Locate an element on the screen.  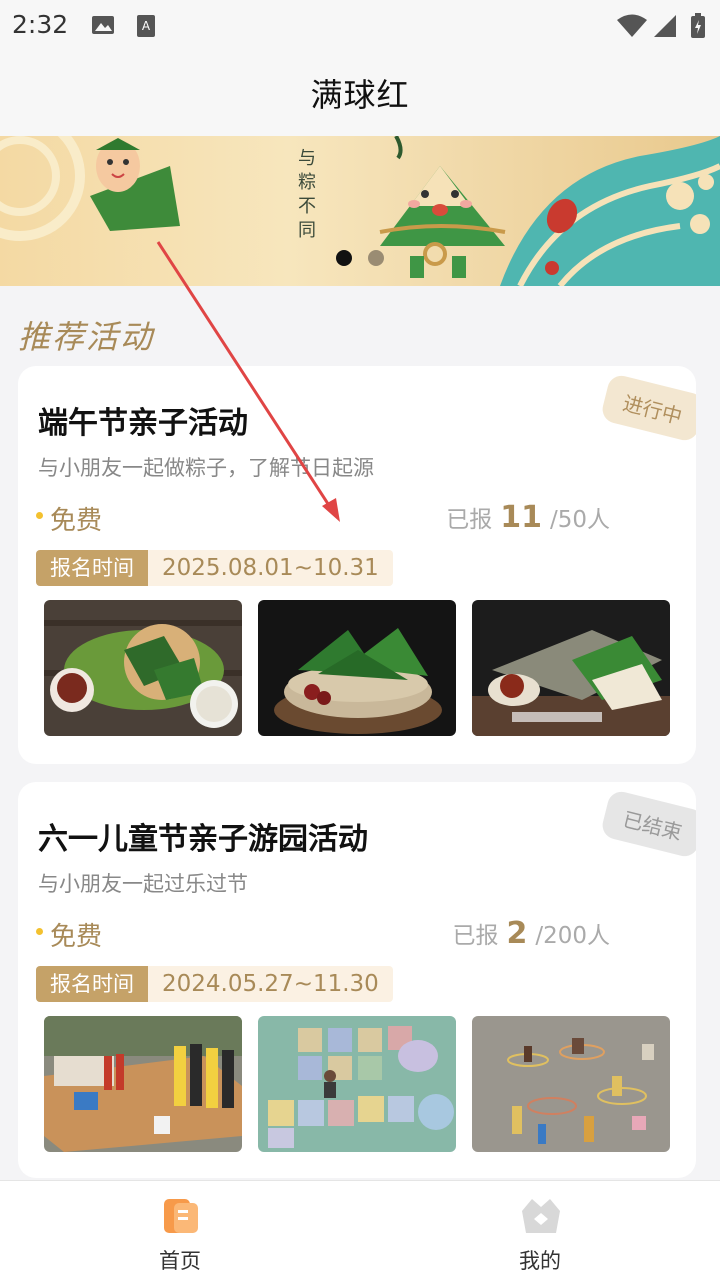
section-title: 推荐活动 is located at coordinates (86, 337).